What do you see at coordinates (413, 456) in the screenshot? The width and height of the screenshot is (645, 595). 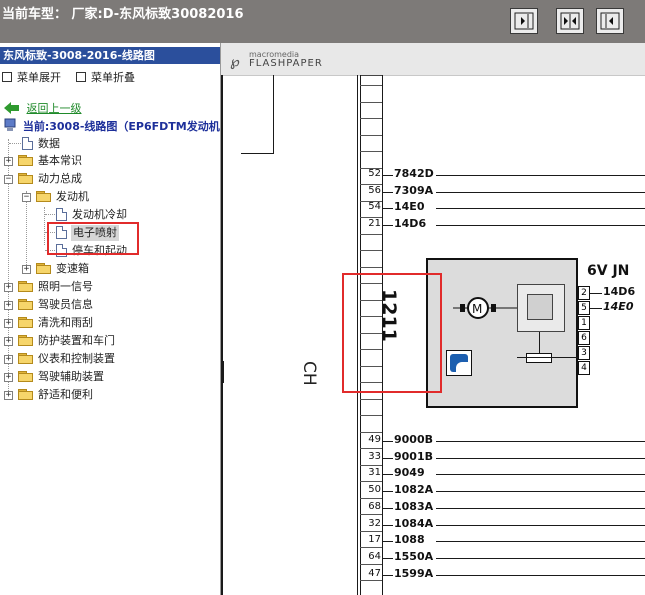 I see `wire-signal-label: 9001B` at bounding box center [413, 456].